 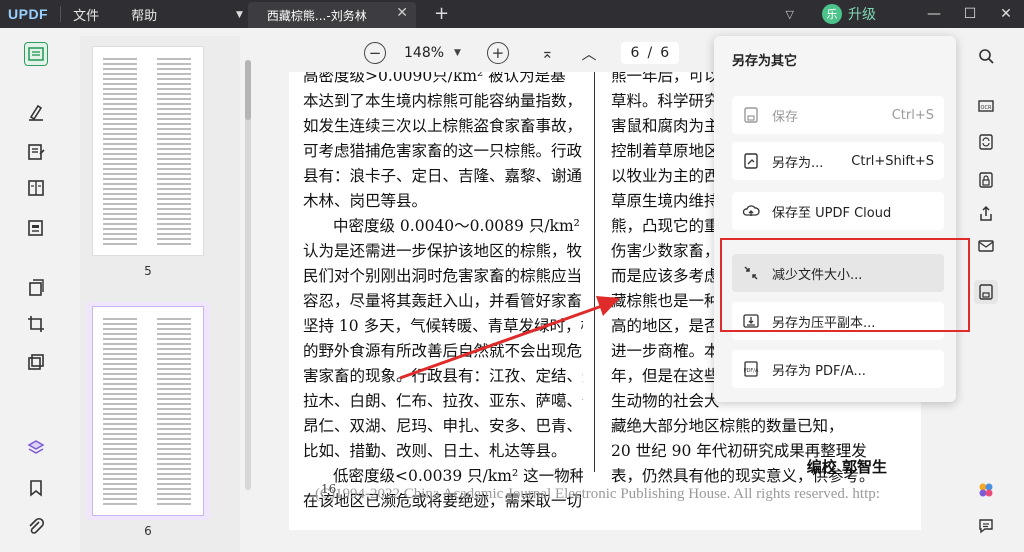 What do you see at coordinates (905, 14) in the screenshot?
I see `title-bar-right: ▽ 乐 升级 — ☐ ✕` at bounding box center [905, 14].